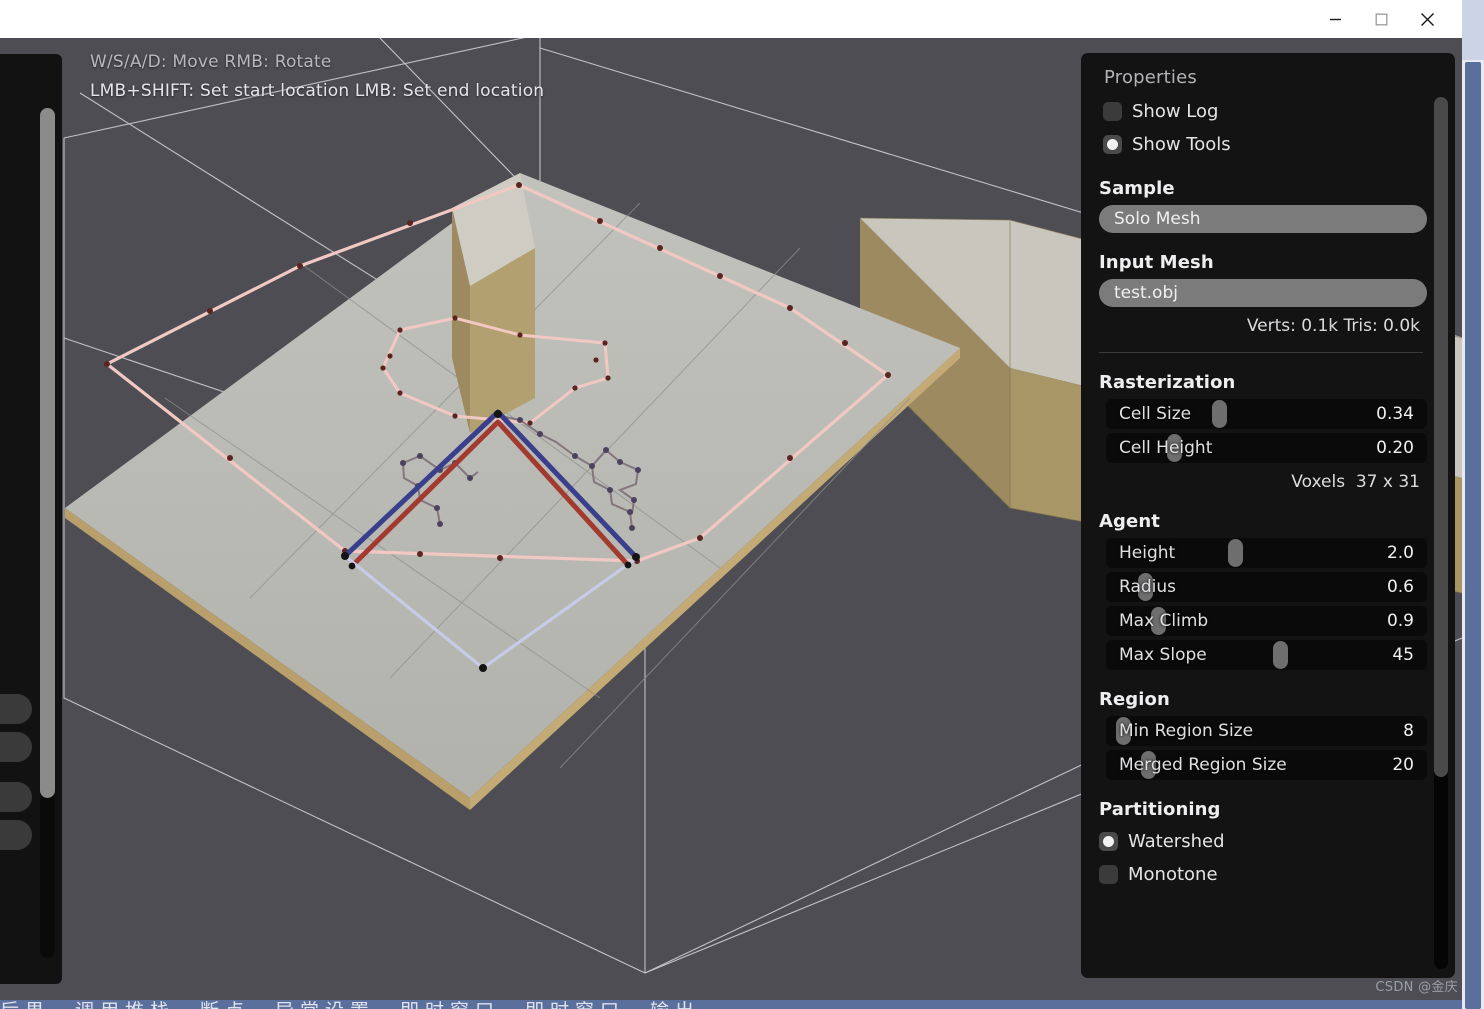  What do you see at coordinates (1219, 414) in the screenshot?
I see `slider-handle-cell-size` at bounding box center [1219, 414].